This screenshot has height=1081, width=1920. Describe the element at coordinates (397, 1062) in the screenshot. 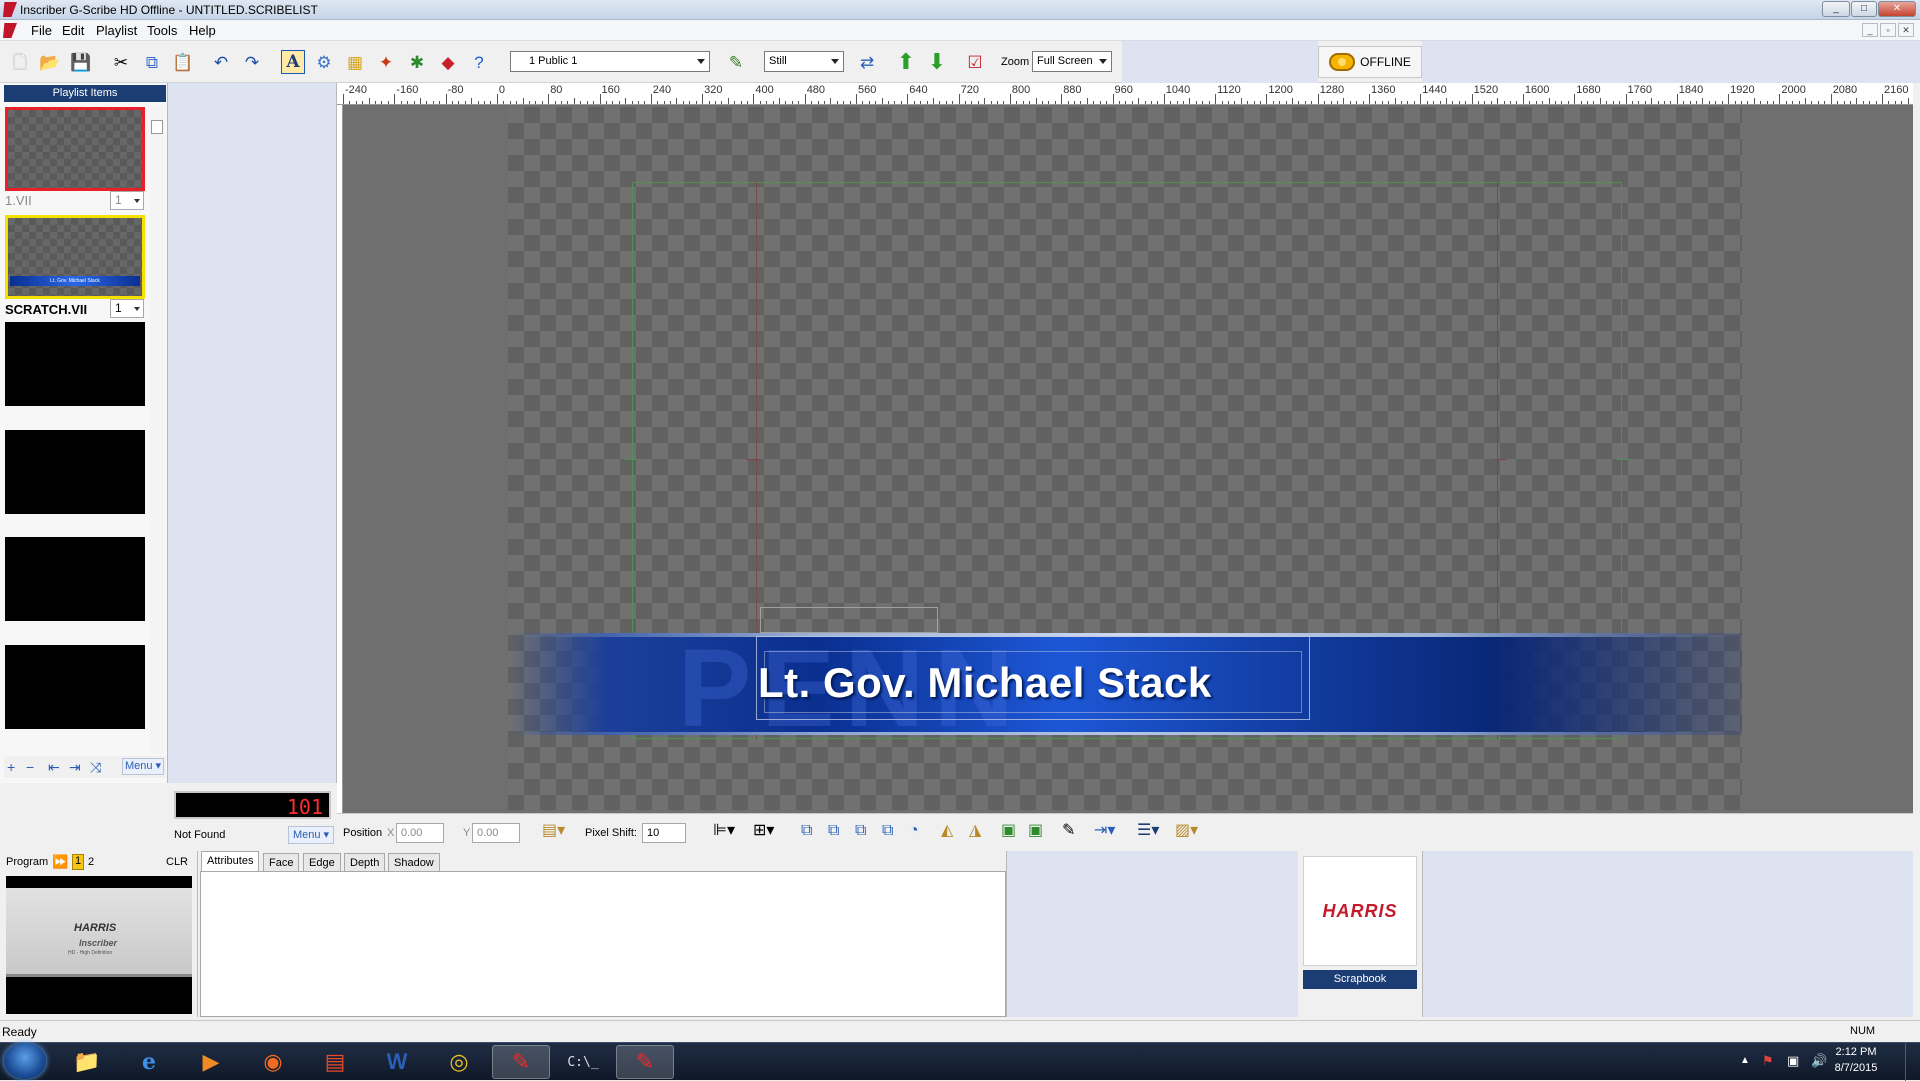

I see `word-icon: W` at that location.